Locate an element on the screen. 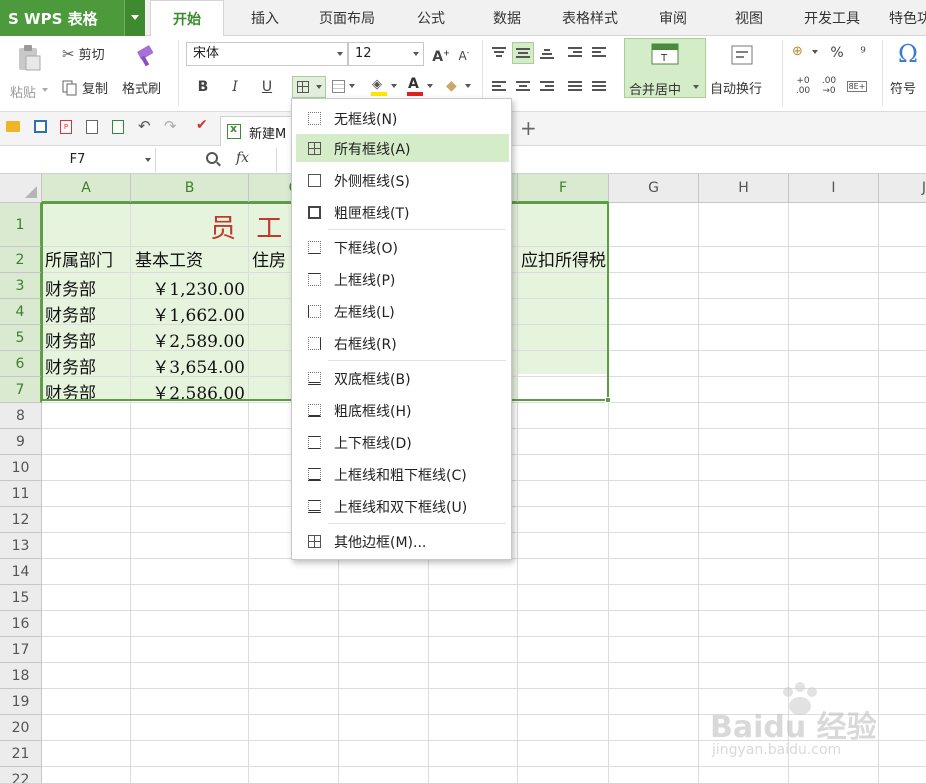 The height and width of the screenshot is (783, 926). row-header-21: 21 is located at coordinates (21, 754).